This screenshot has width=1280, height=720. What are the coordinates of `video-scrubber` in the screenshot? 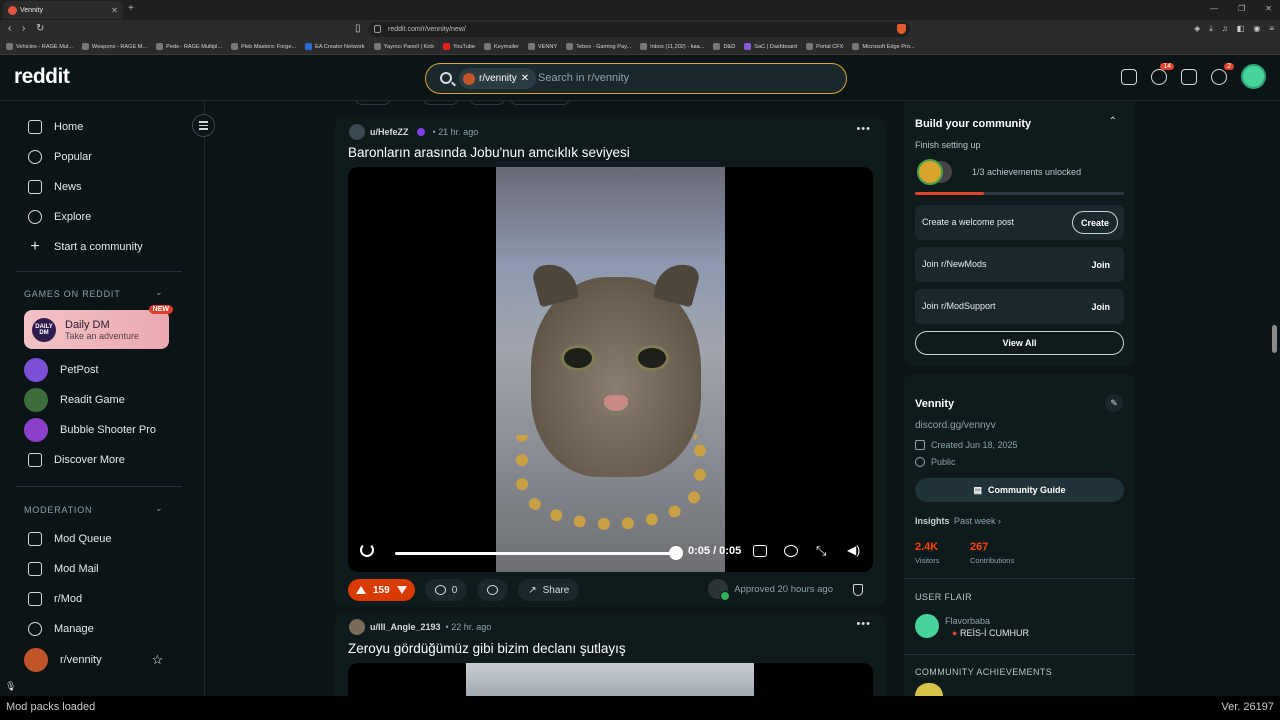 It's located at (676, 553).